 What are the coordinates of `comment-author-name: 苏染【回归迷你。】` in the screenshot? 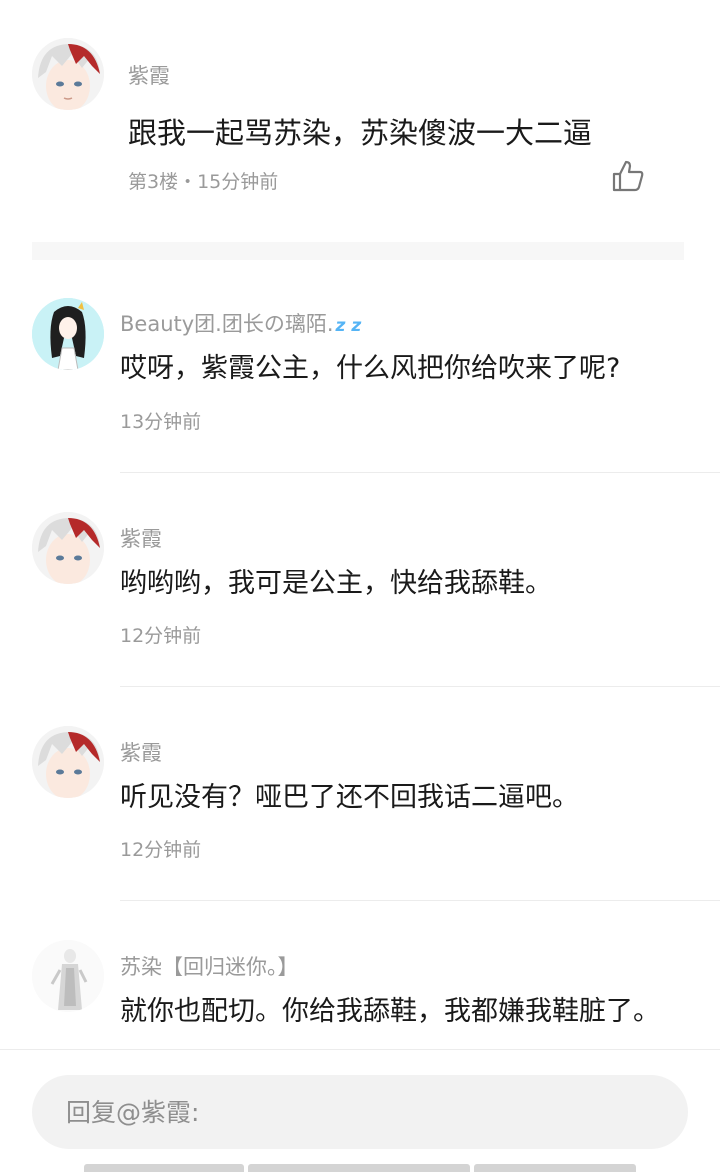 It's located at (209, 966).